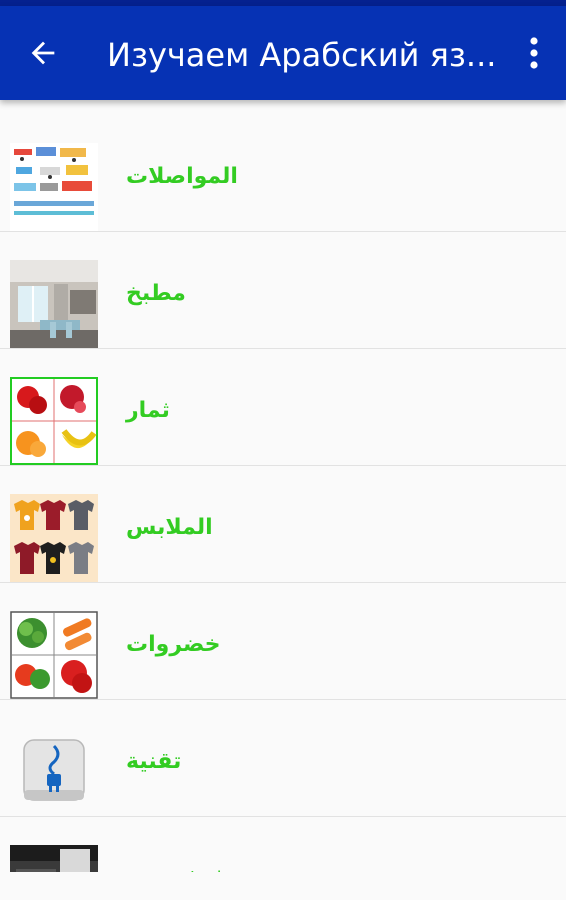 This screenshot has width=566, height=900. Describe the element at coordinates (54, 772) in the screenshot. I see `plug-icon` at that location.